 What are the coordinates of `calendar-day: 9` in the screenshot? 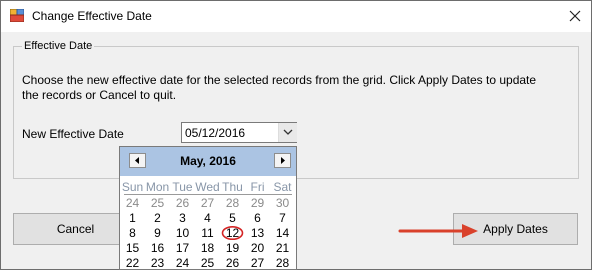 It's located at (157, 233).